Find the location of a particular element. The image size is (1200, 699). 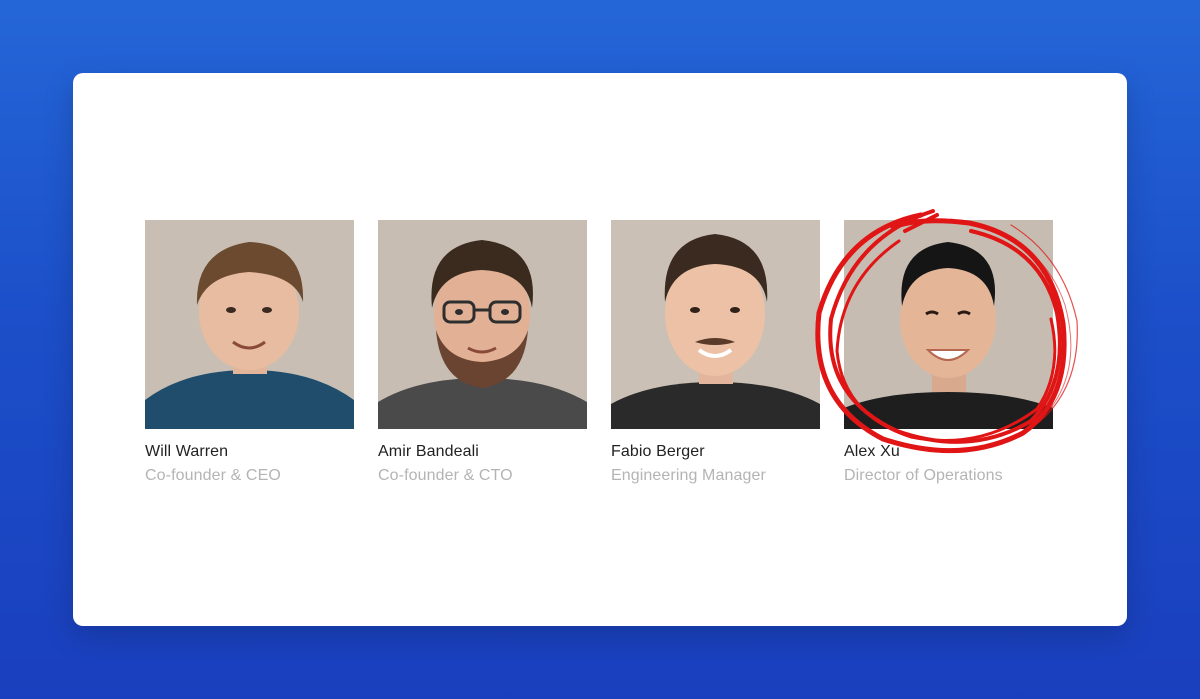

member-role: Engineering Manager is located at coordinates (688, 475).